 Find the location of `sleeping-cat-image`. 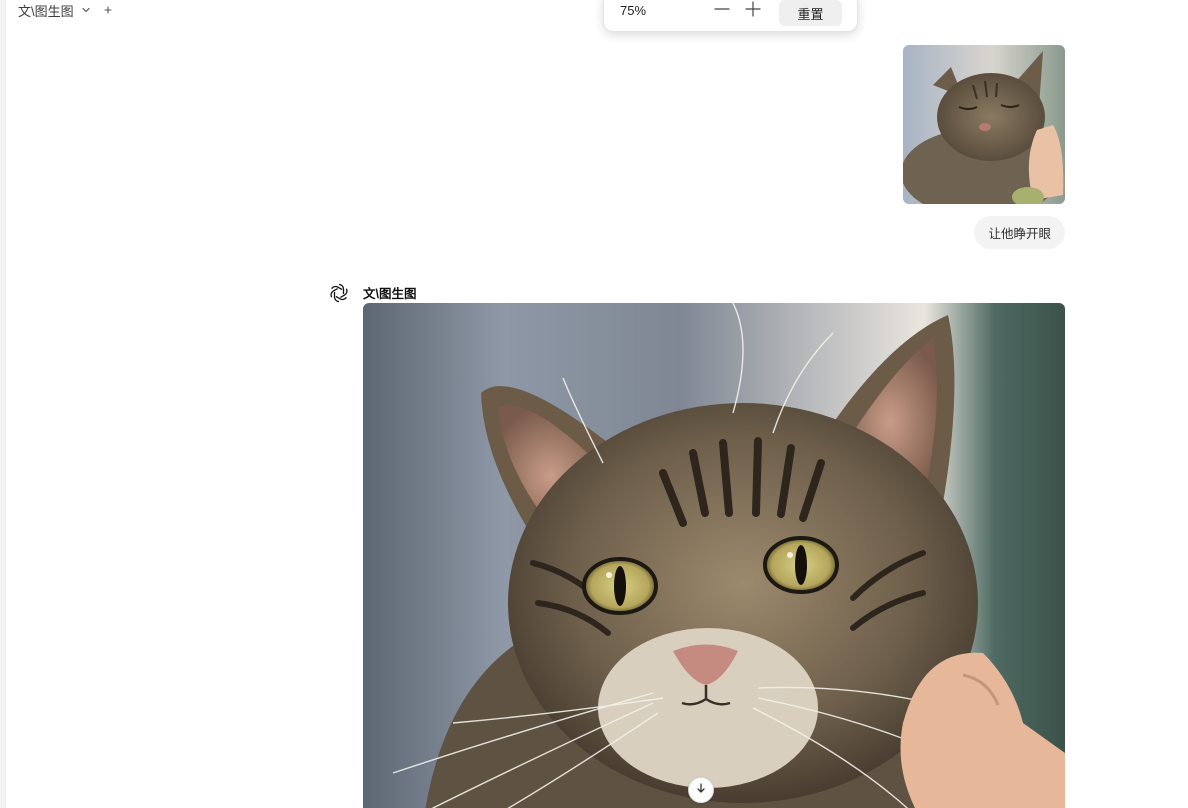

sleeping-cat-image is located at coordinates (984, 124).